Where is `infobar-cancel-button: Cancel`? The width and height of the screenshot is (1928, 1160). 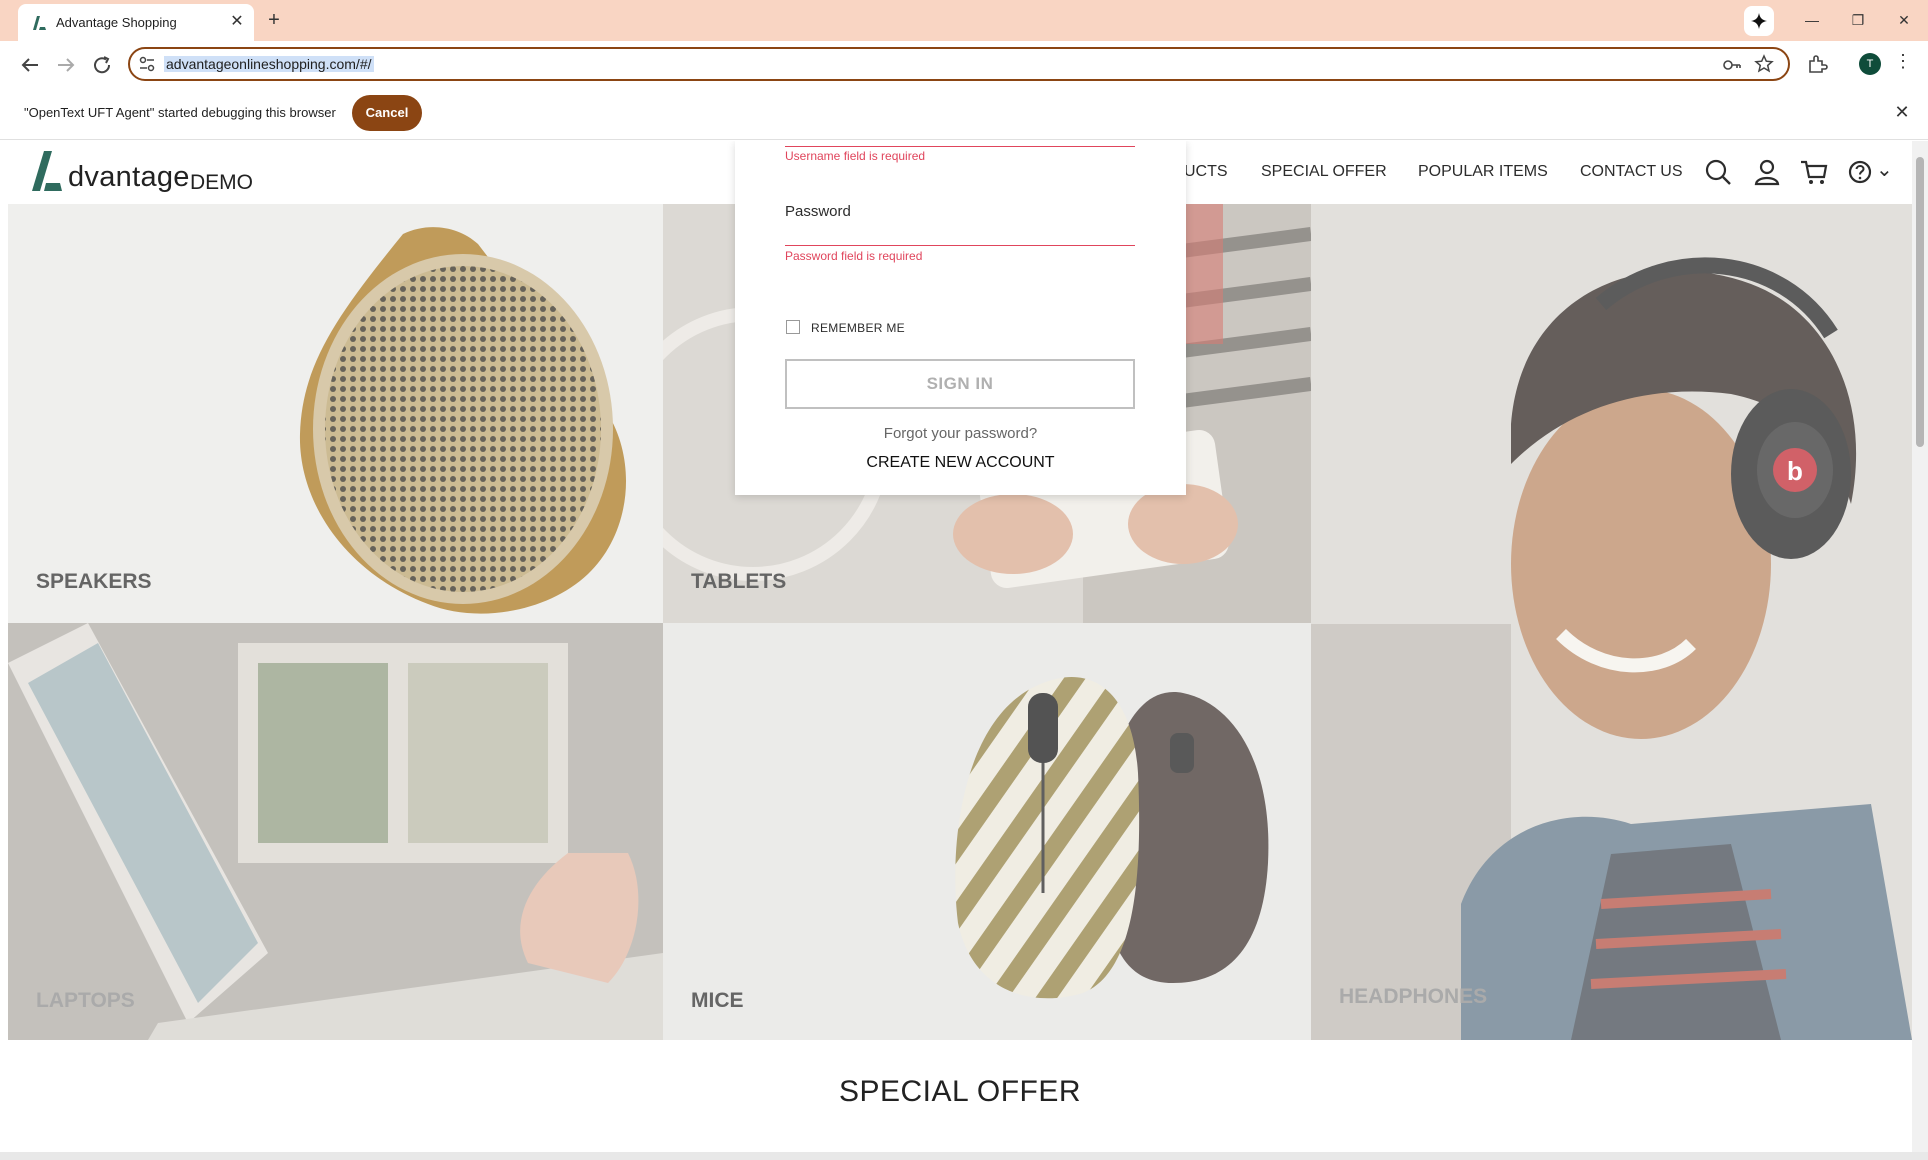
infobar-cancel-button: Cancel is located at coordinates (387, 113).